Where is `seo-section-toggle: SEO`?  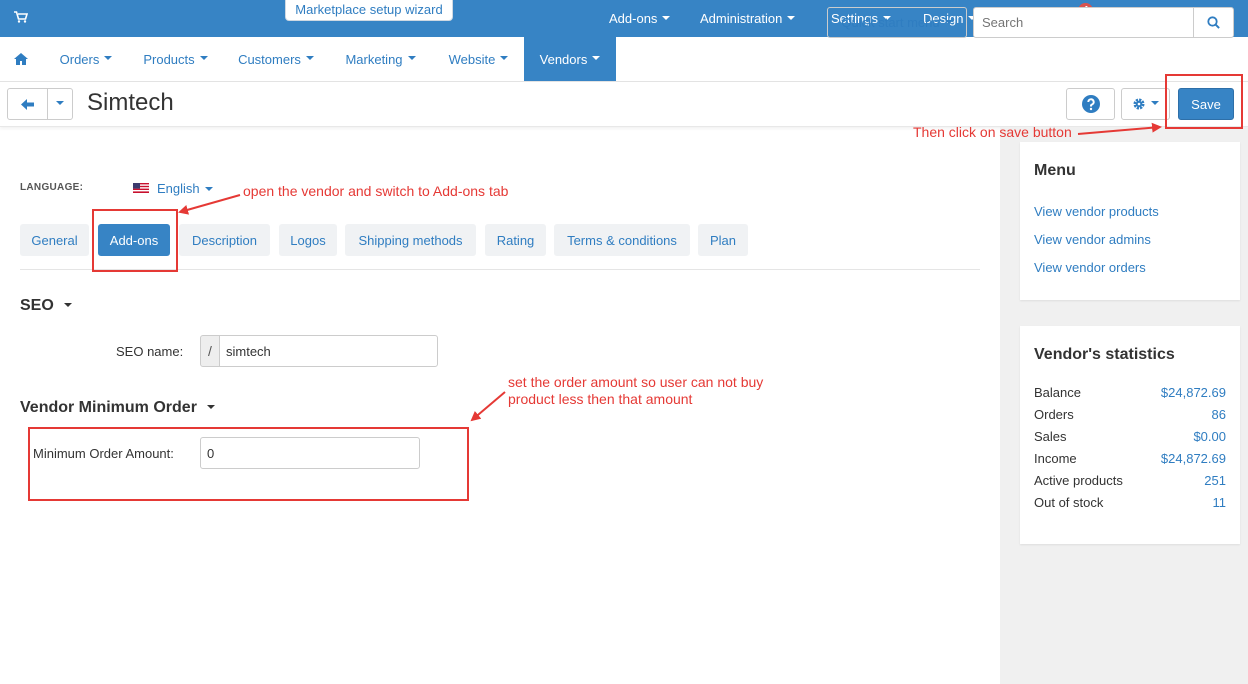 seo-section-toggle: SEO is located at coordinates (46, 306).